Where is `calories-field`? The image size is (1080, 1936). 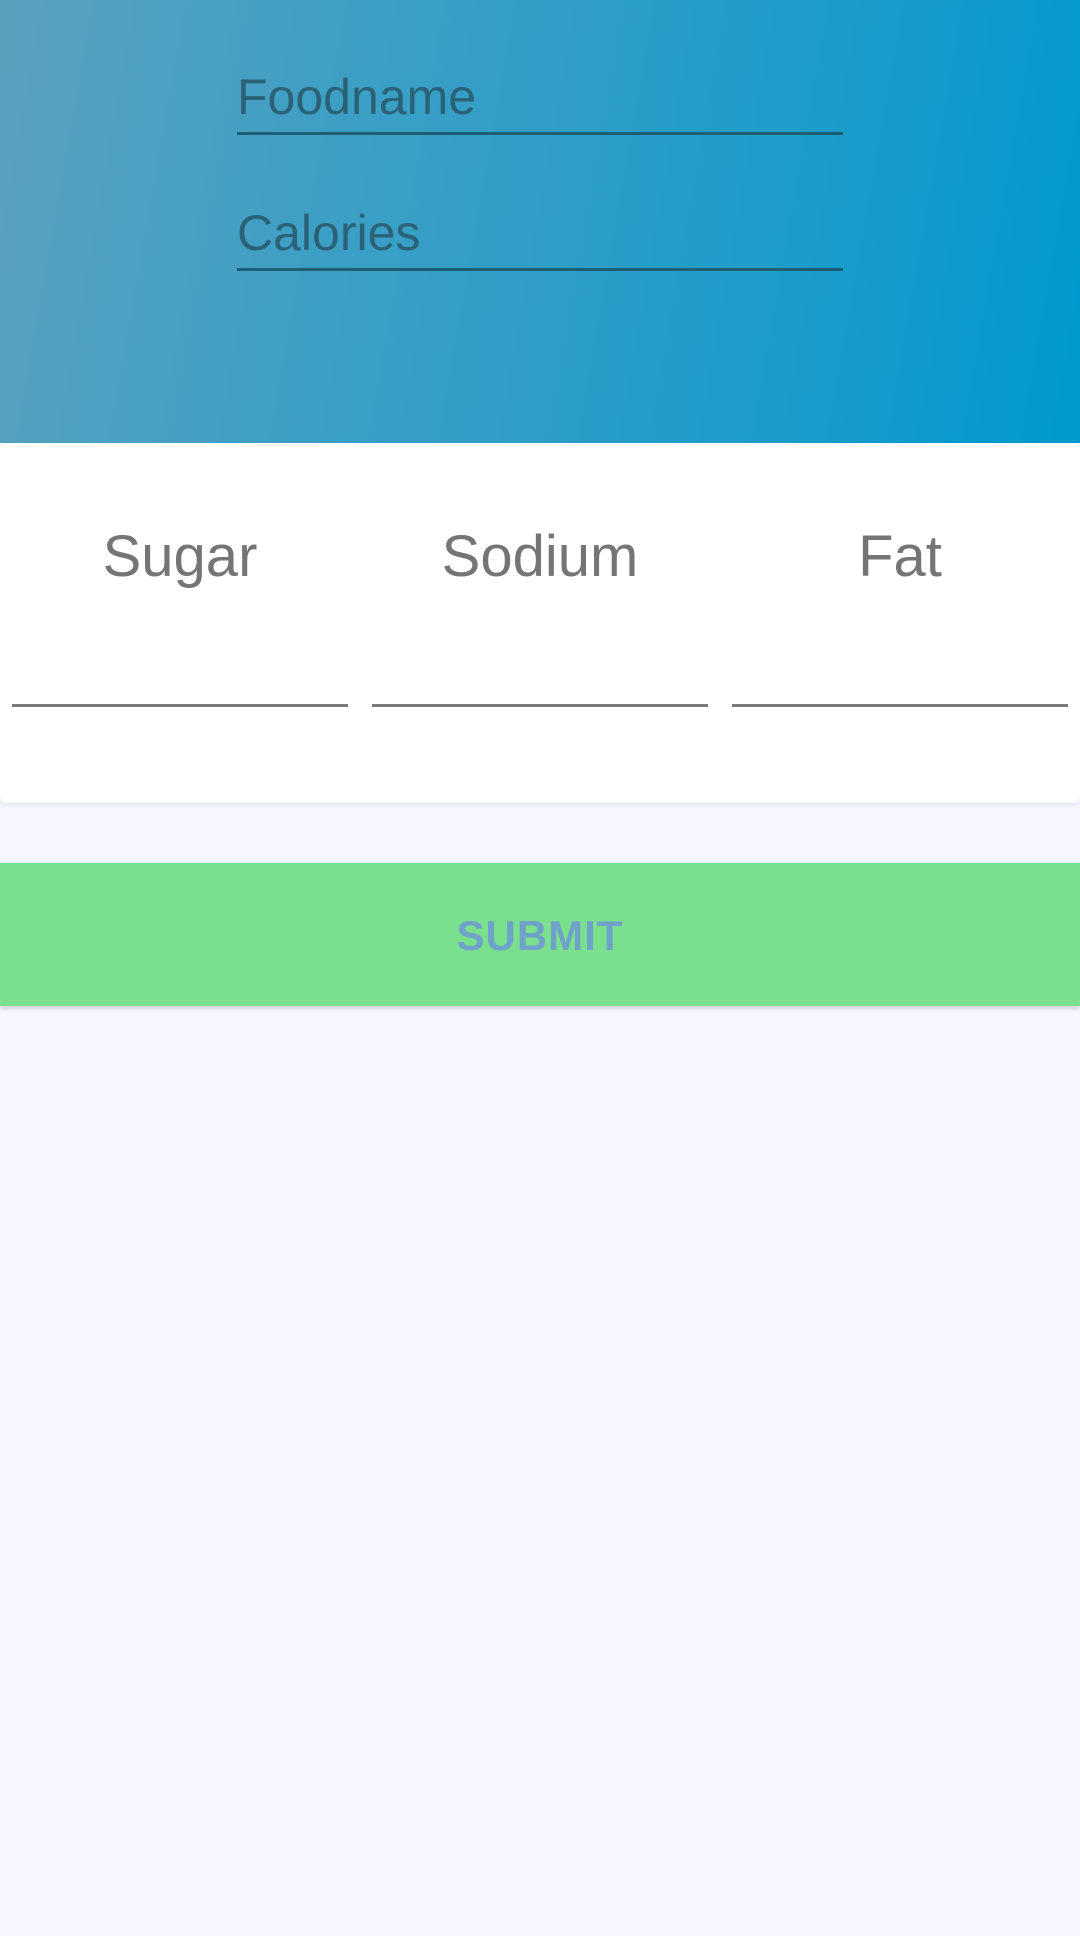
calories-field is located at coordinates (540, 231).